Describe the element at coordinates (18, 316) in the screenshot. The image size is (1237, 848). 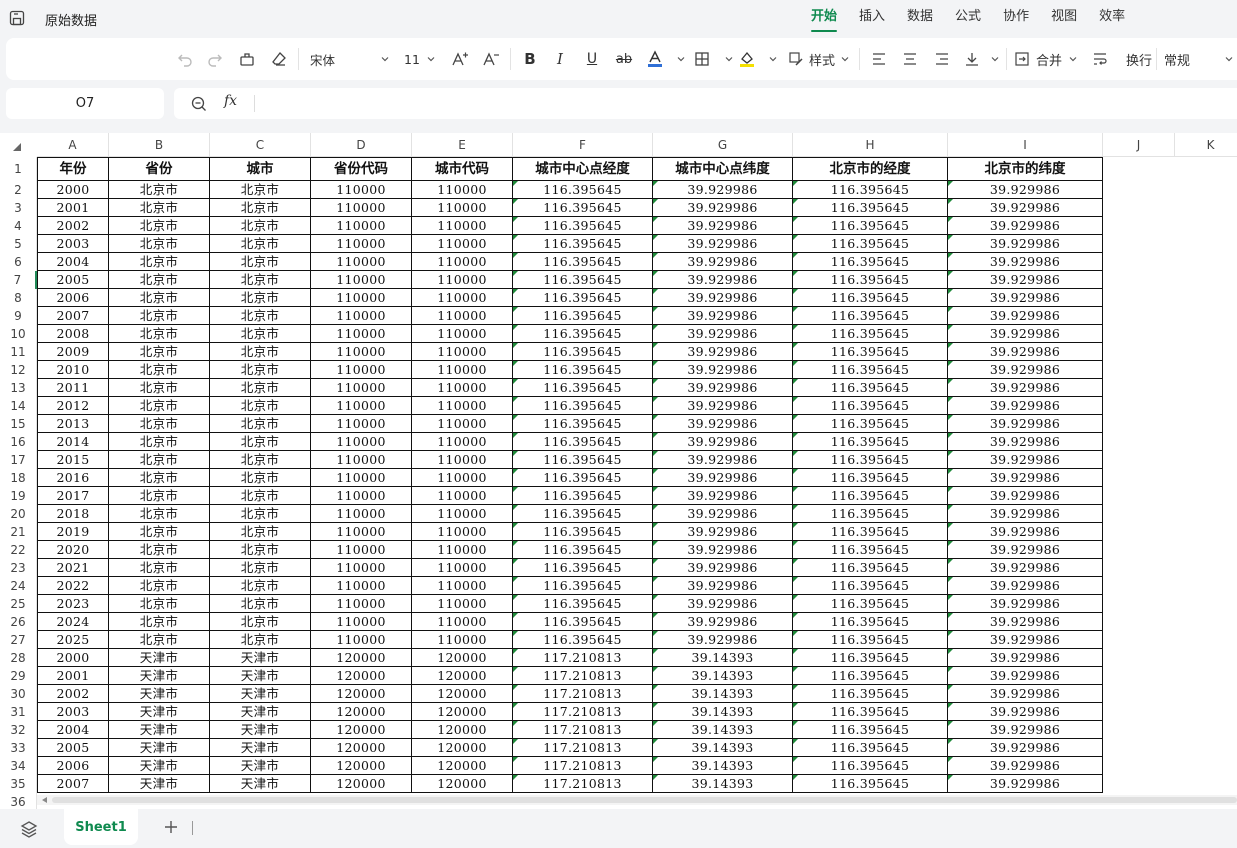
I see `row-header-9: 9` at that location.